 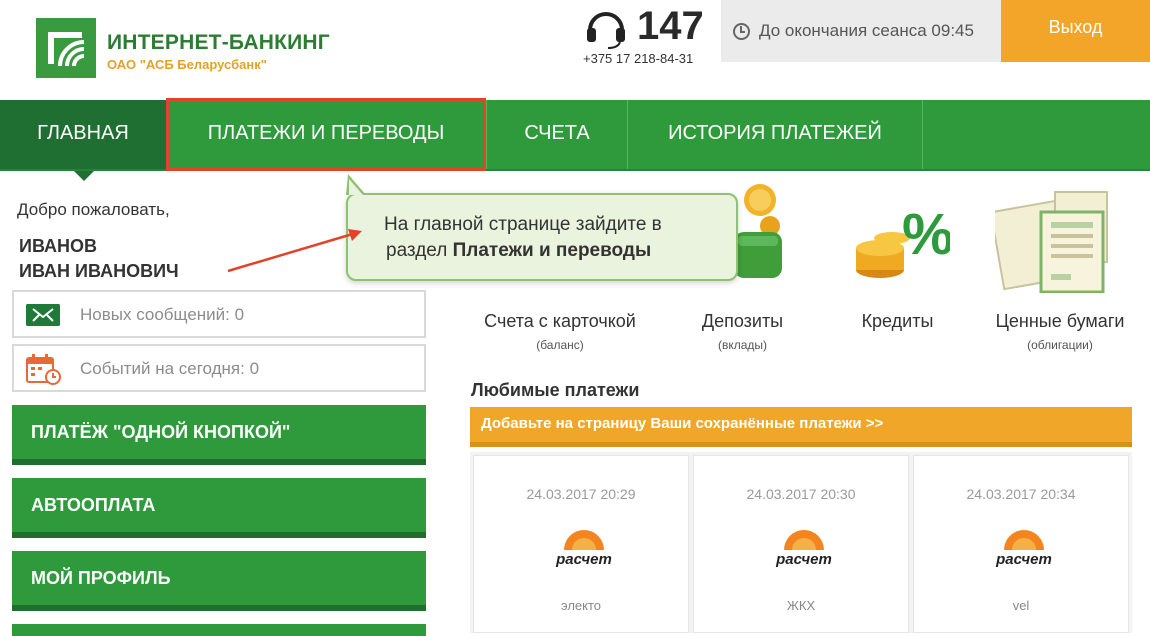 What do you see at coordinates (742, 345) in the screenshot?
I see `product-sublabel: (вклады)` at bounding box center [742, 345].